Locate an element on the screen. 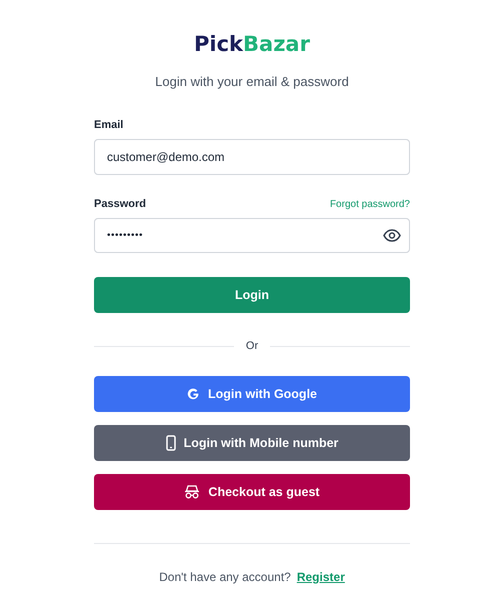  mobile-login-button: Login with Mobile number is located at coordinates (252, 443).